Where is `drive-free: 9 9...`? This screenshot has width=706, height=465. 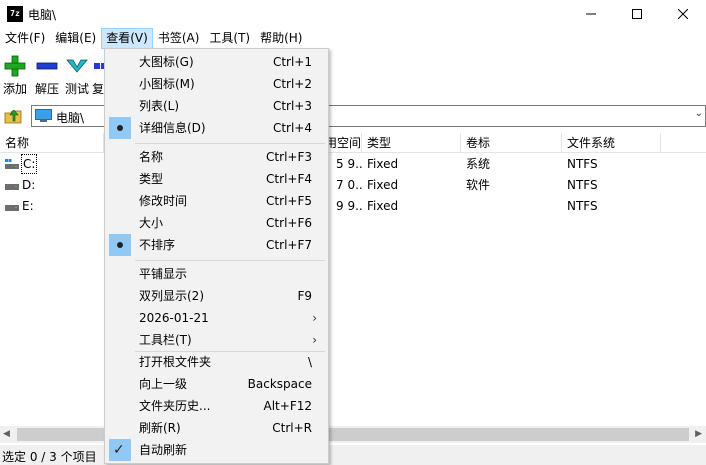 drive-free: 9 9... is located at coordinates (349, 206).